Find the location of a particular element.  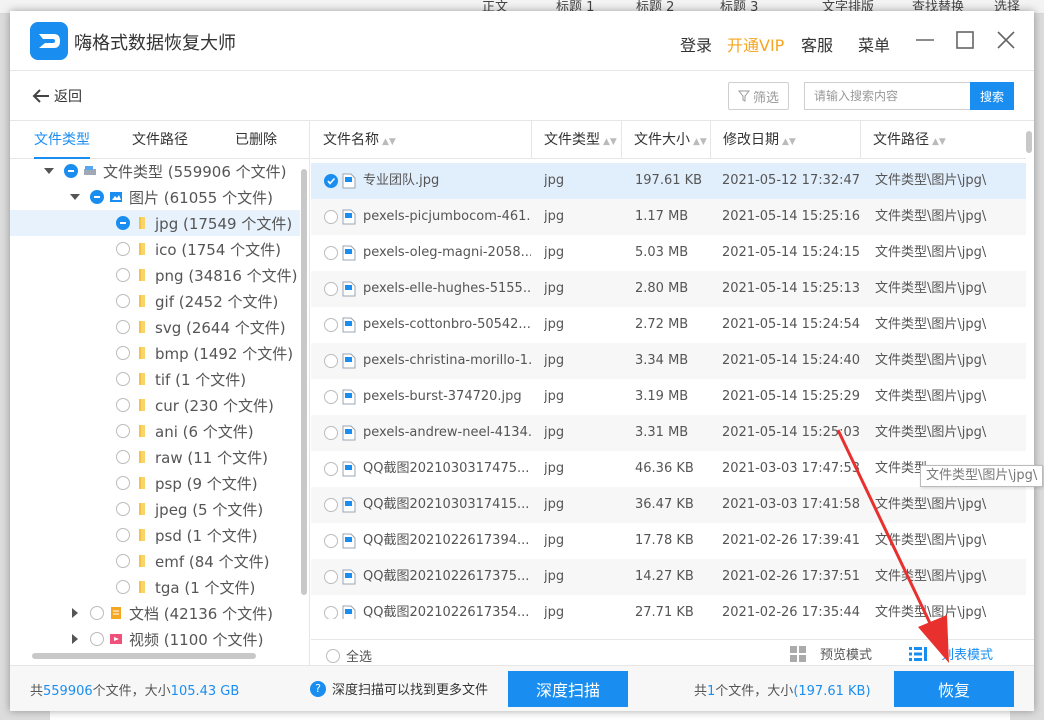

column-header-path: 文件路径 ▲▼ is located at coordinates (943, 140).